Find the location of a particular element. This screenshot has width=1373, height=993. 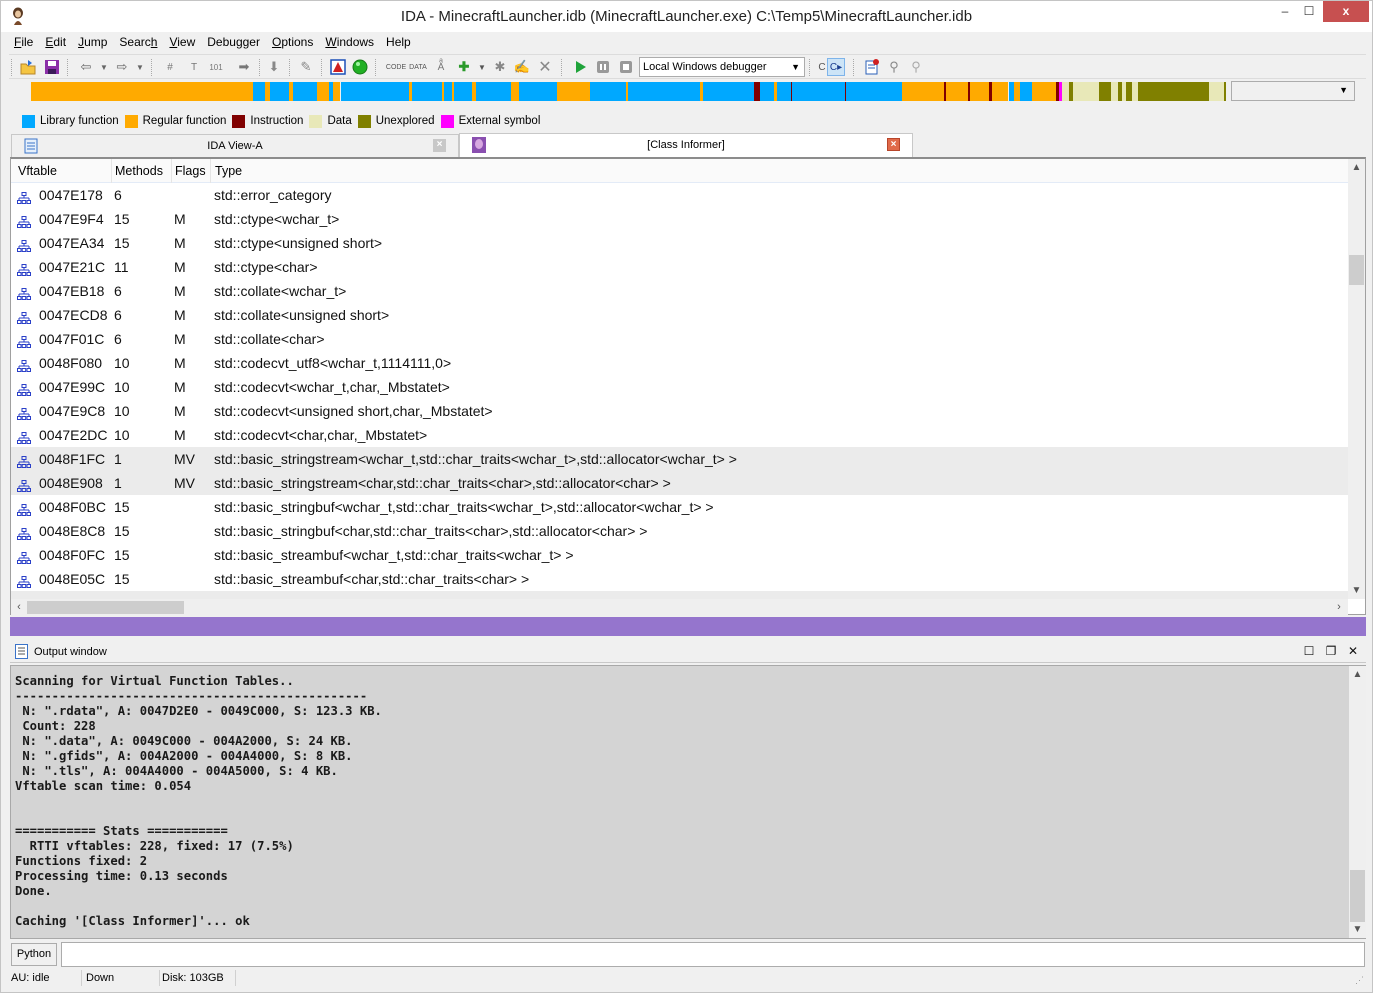

menu-windows: Windows is located at coordinates (349, 43).